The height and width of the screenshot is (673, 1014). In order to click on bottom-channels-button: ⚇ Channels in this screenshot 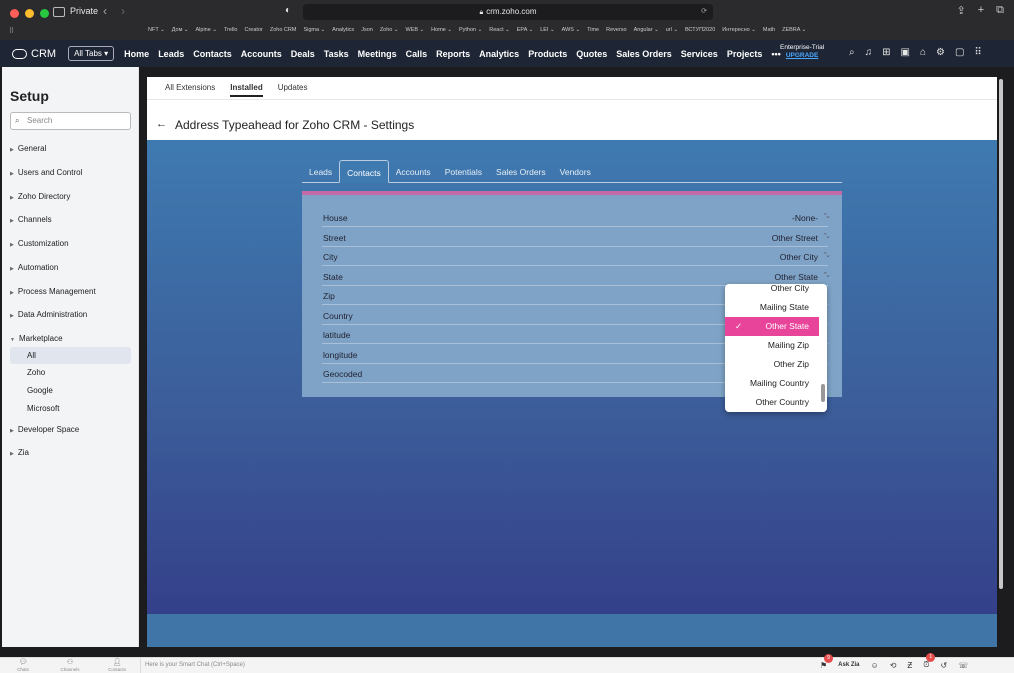, I will do `click(70, 665)`.